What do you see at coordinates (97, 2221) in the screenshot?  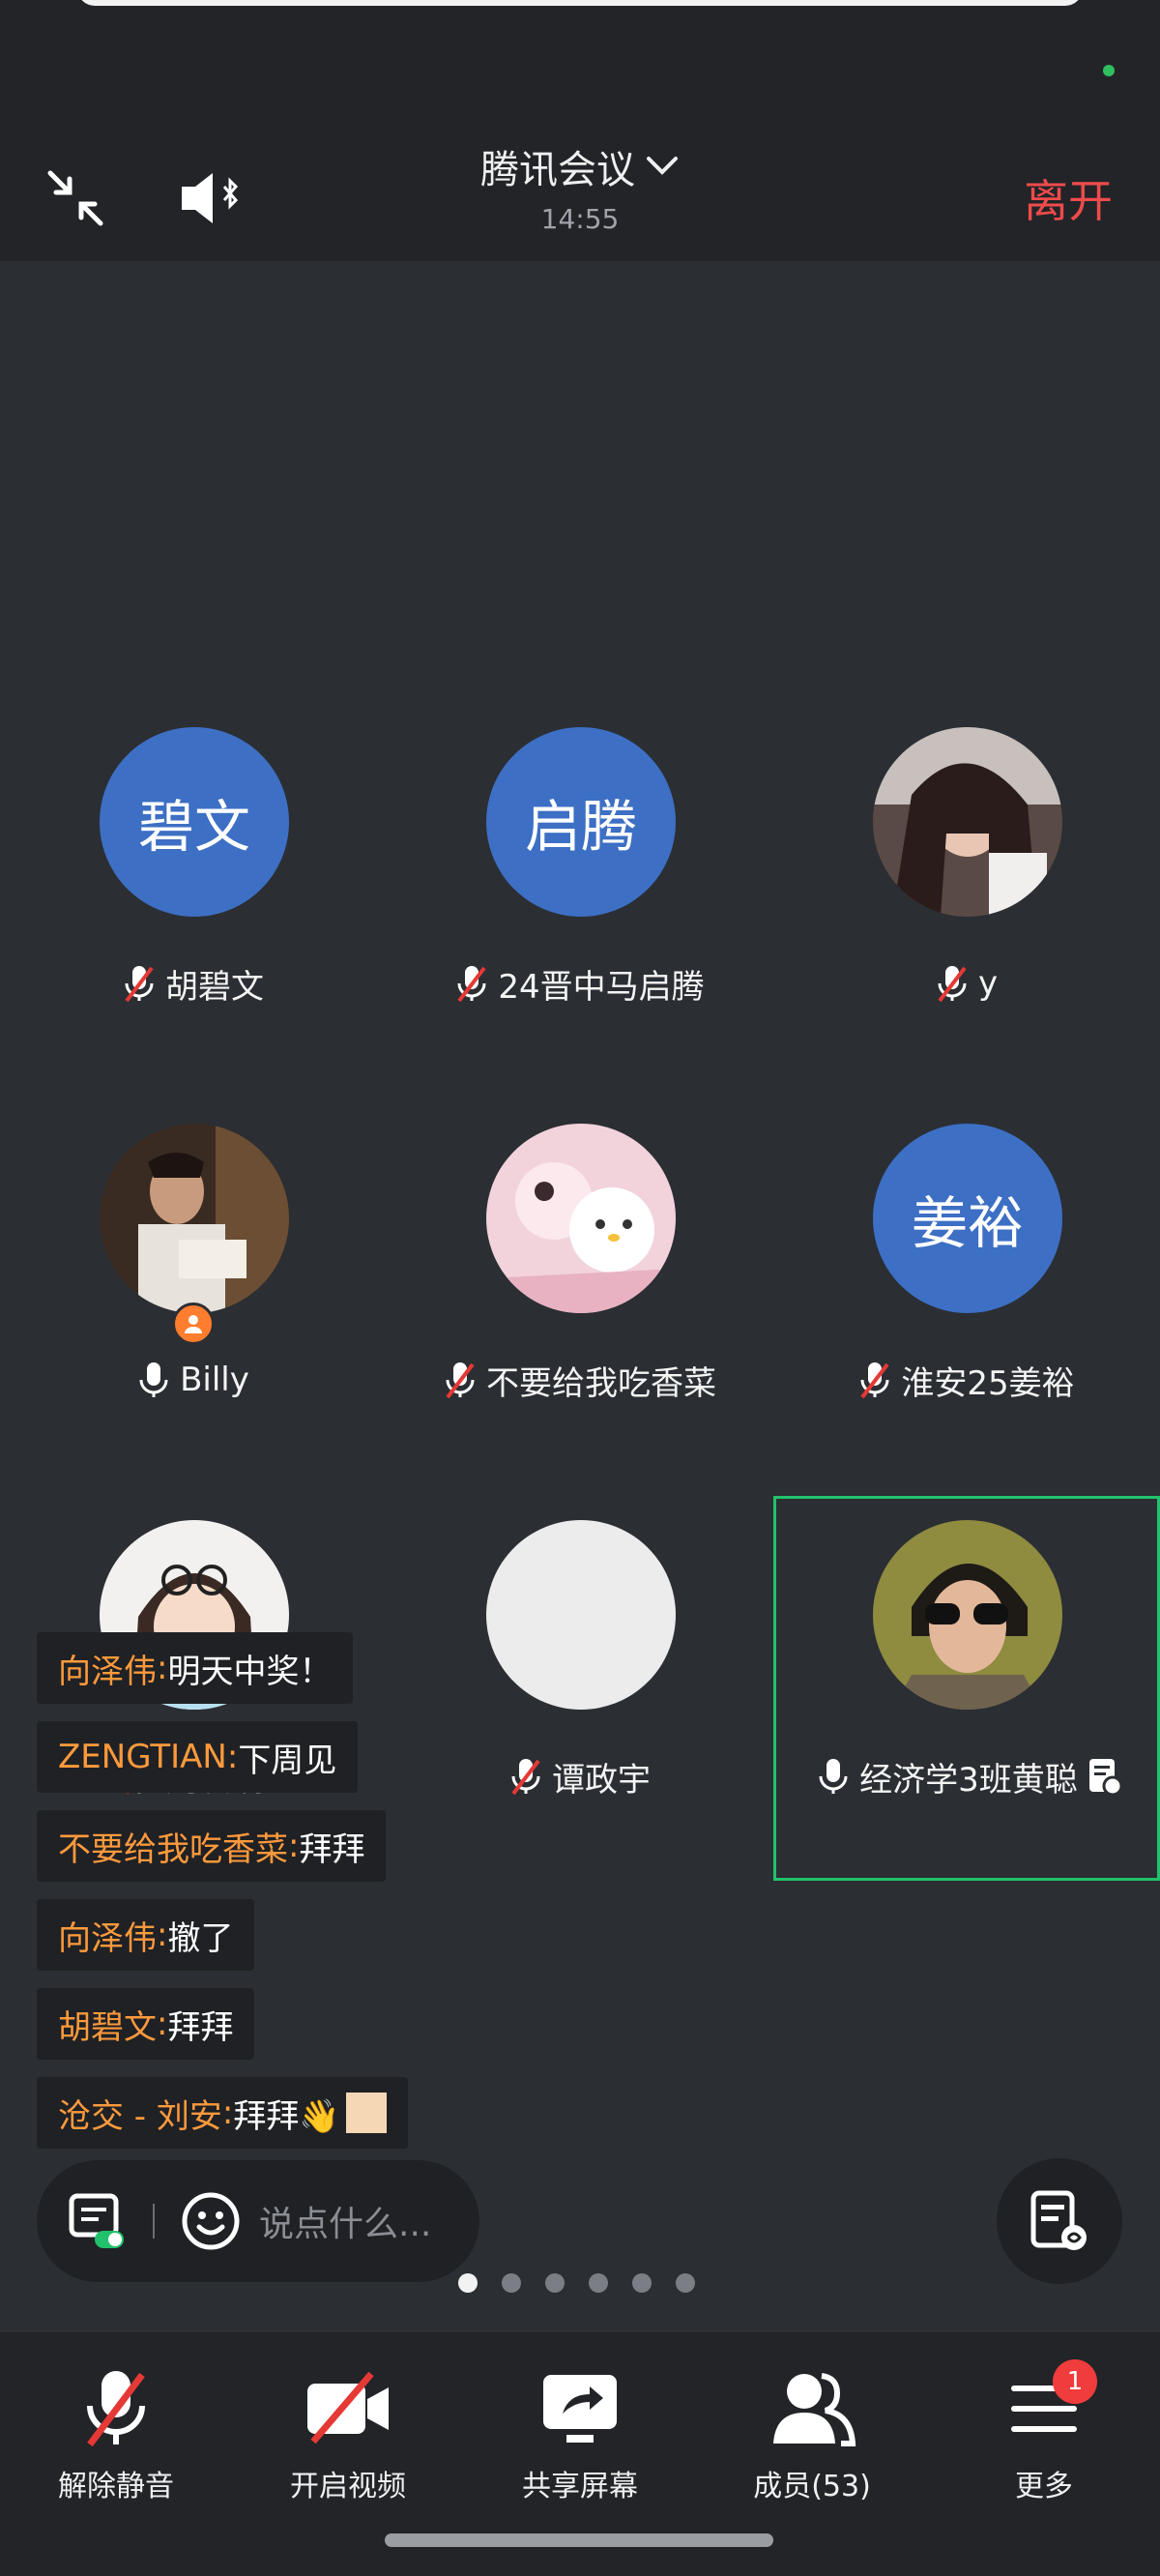 I see `chat-settings-icon` at bounding box center [97, 2221].